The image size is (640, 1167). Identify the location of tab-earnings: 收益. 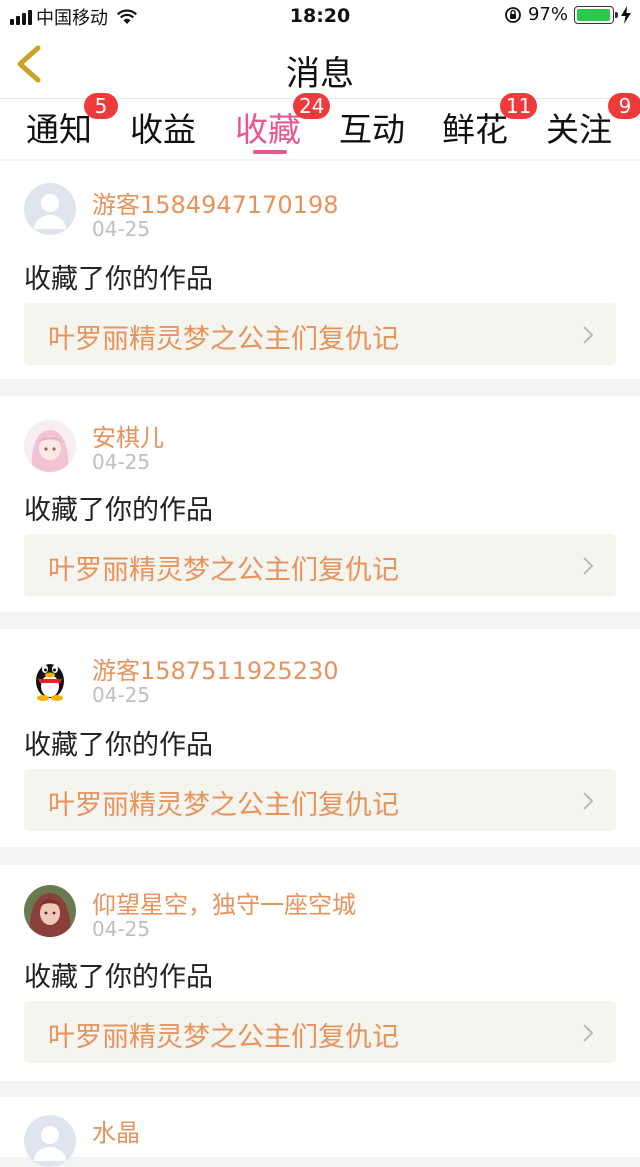
(163, 127).